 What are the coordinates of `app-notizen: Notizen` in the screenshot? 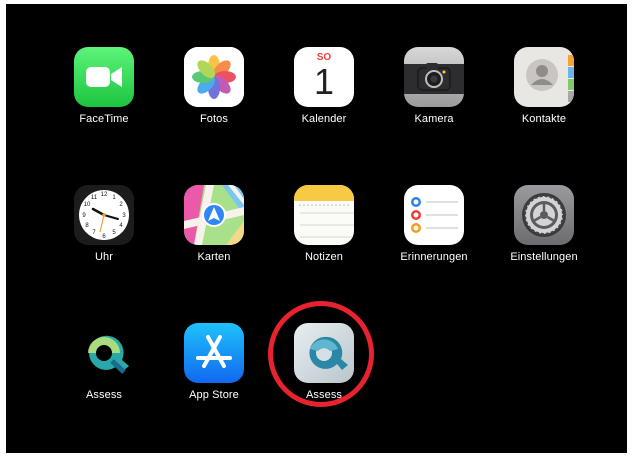 It's located at (324, 230).